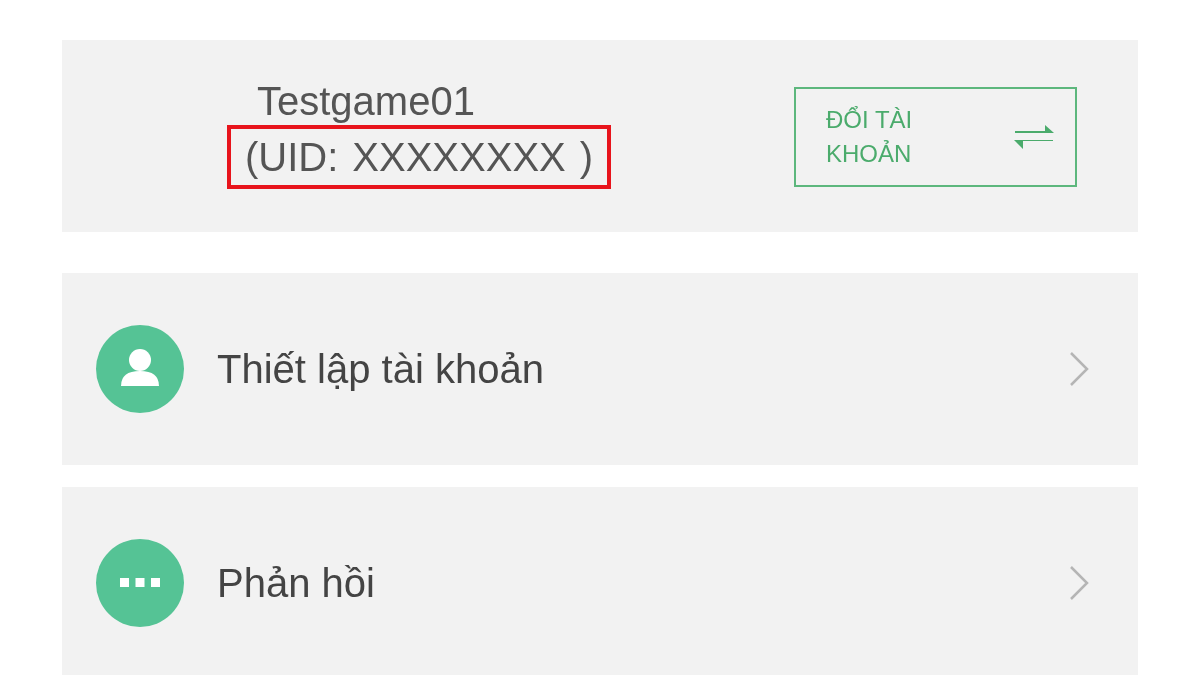 The width and height of the screenshot is (1200, 675). I want to click on username: Testgame01, so click(366, 101).